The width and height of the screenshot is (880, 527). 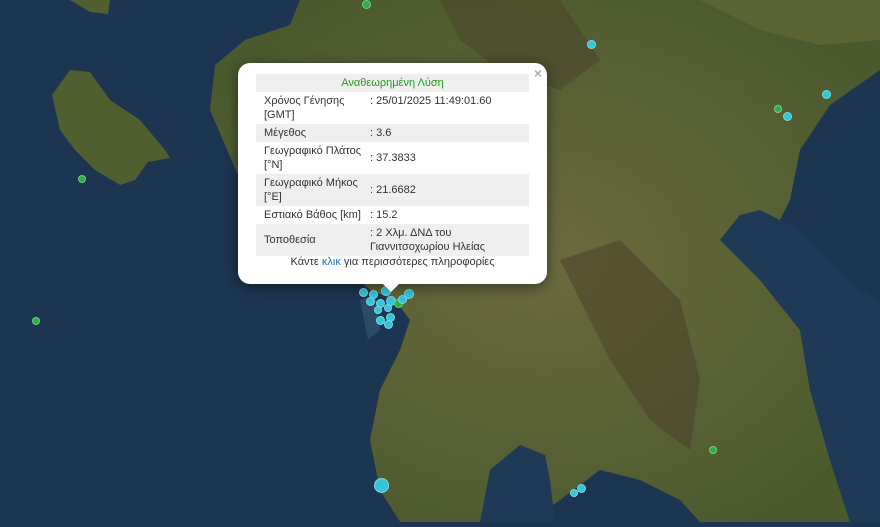 I want to click on more-info-line: Κάντε κλικ για περισσότερες πληροφορίες, so click(x=392, y=262).